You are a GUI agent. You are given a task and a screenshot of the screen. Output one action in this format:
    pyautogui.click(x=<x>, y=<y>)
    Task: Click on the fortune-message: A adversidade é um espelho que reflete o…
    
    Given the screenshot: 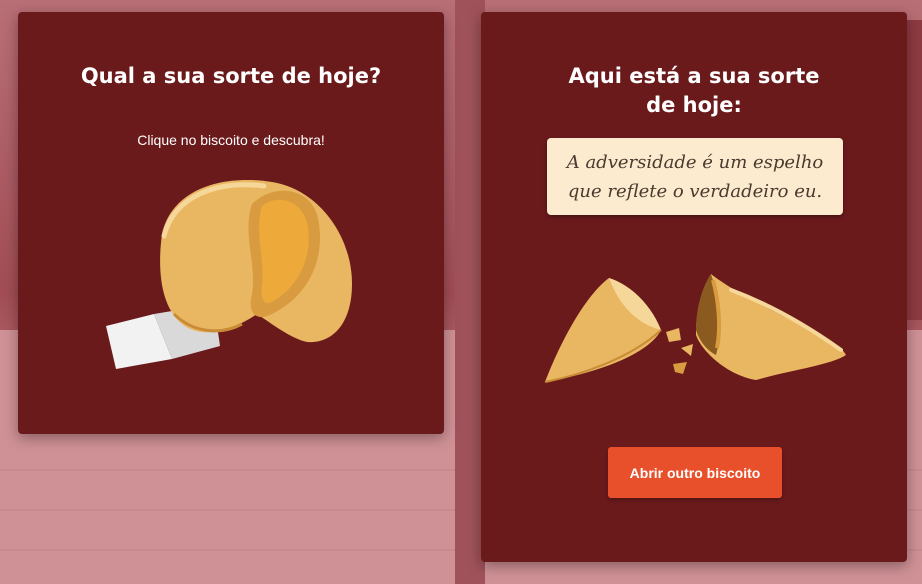 What is the action you would take?
    pyautogui.click(x=695, y=176)
    